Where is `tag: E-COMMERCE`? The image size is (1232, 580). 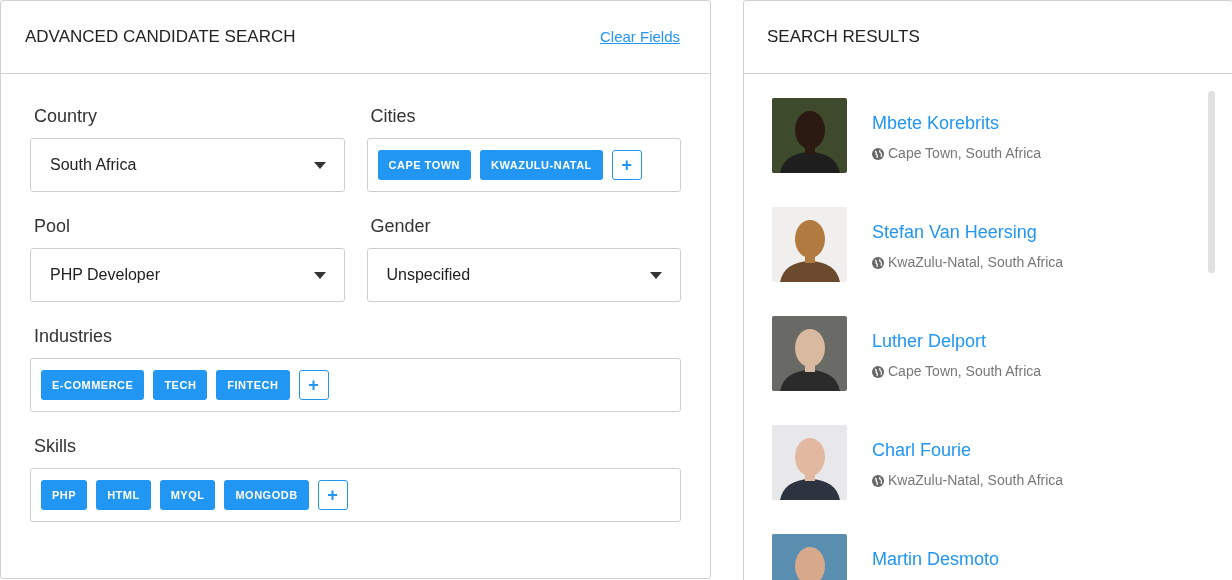
tag: E-COMMERCE is located at coordinates (93, 385).